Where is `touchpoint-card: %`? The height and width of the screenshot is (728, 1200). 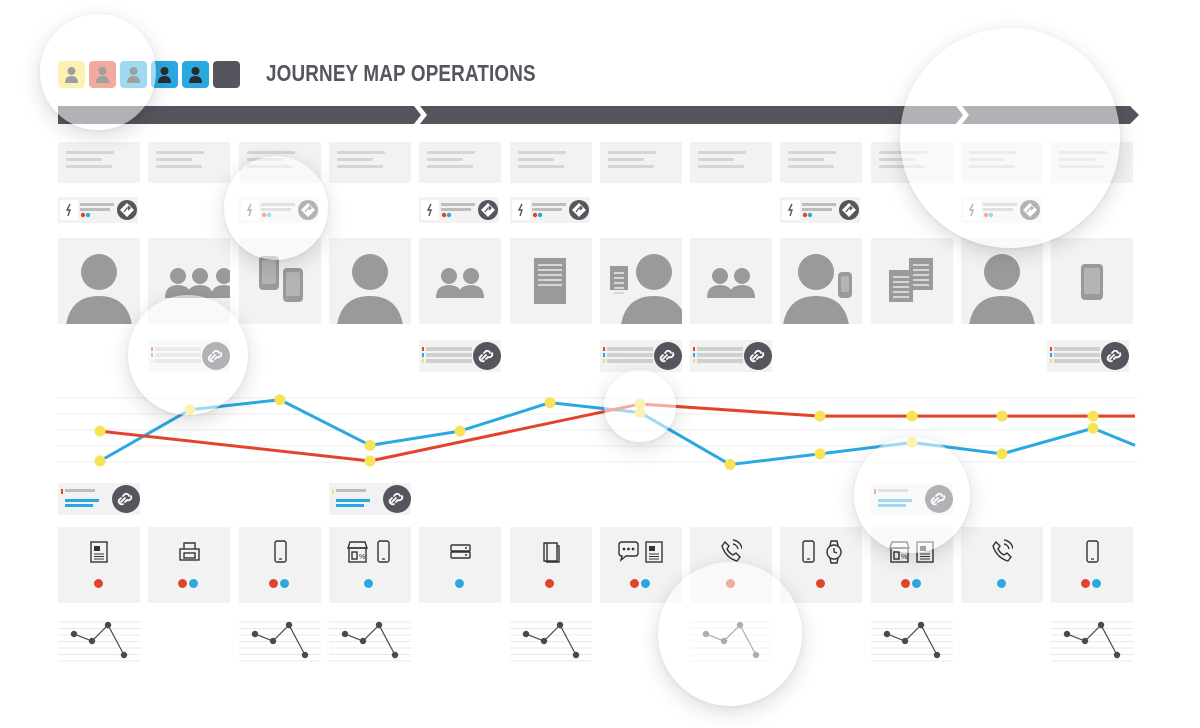 touchpoint-card: % is located at coordinates (369, 565).